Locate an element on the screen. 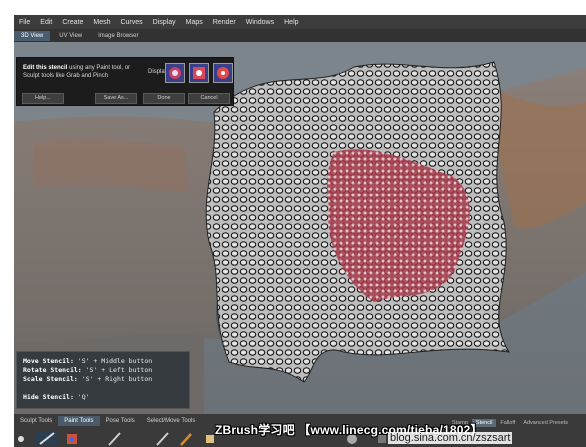 Image resolution: width=586 pixels, height=447 pixels. skin-patch-left is located at coordinates (111, 165).